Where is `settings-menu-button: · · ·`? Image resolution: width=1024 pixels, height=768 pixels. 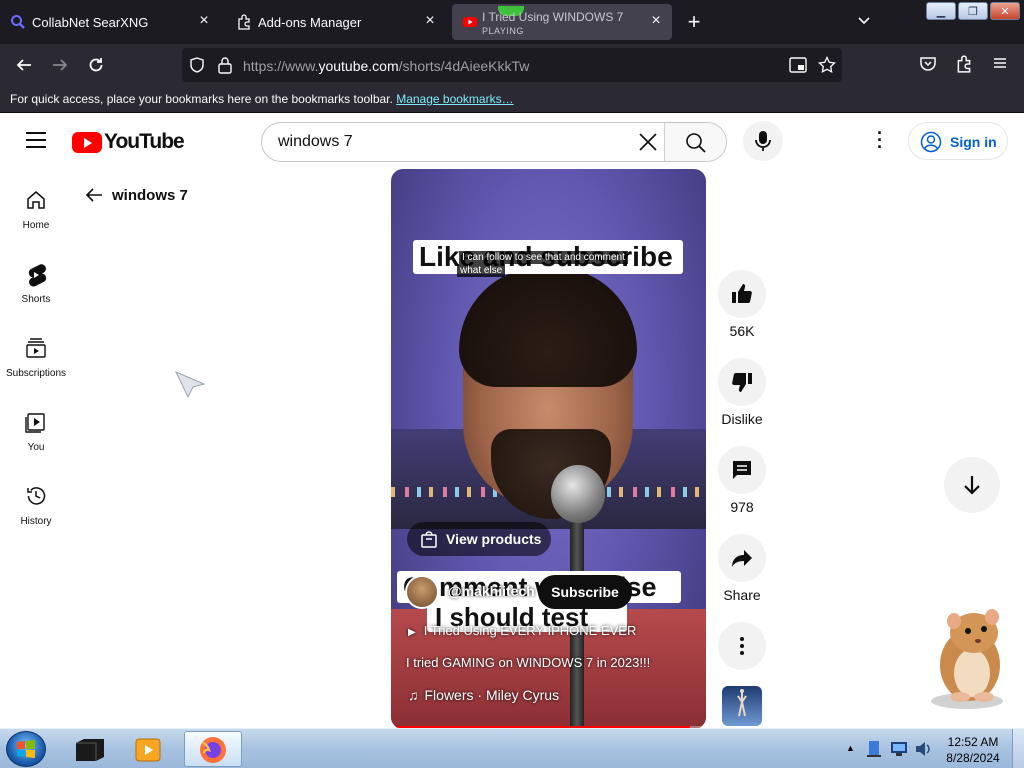
settings-menu-button: · · · is located at coordinates (880, 140).